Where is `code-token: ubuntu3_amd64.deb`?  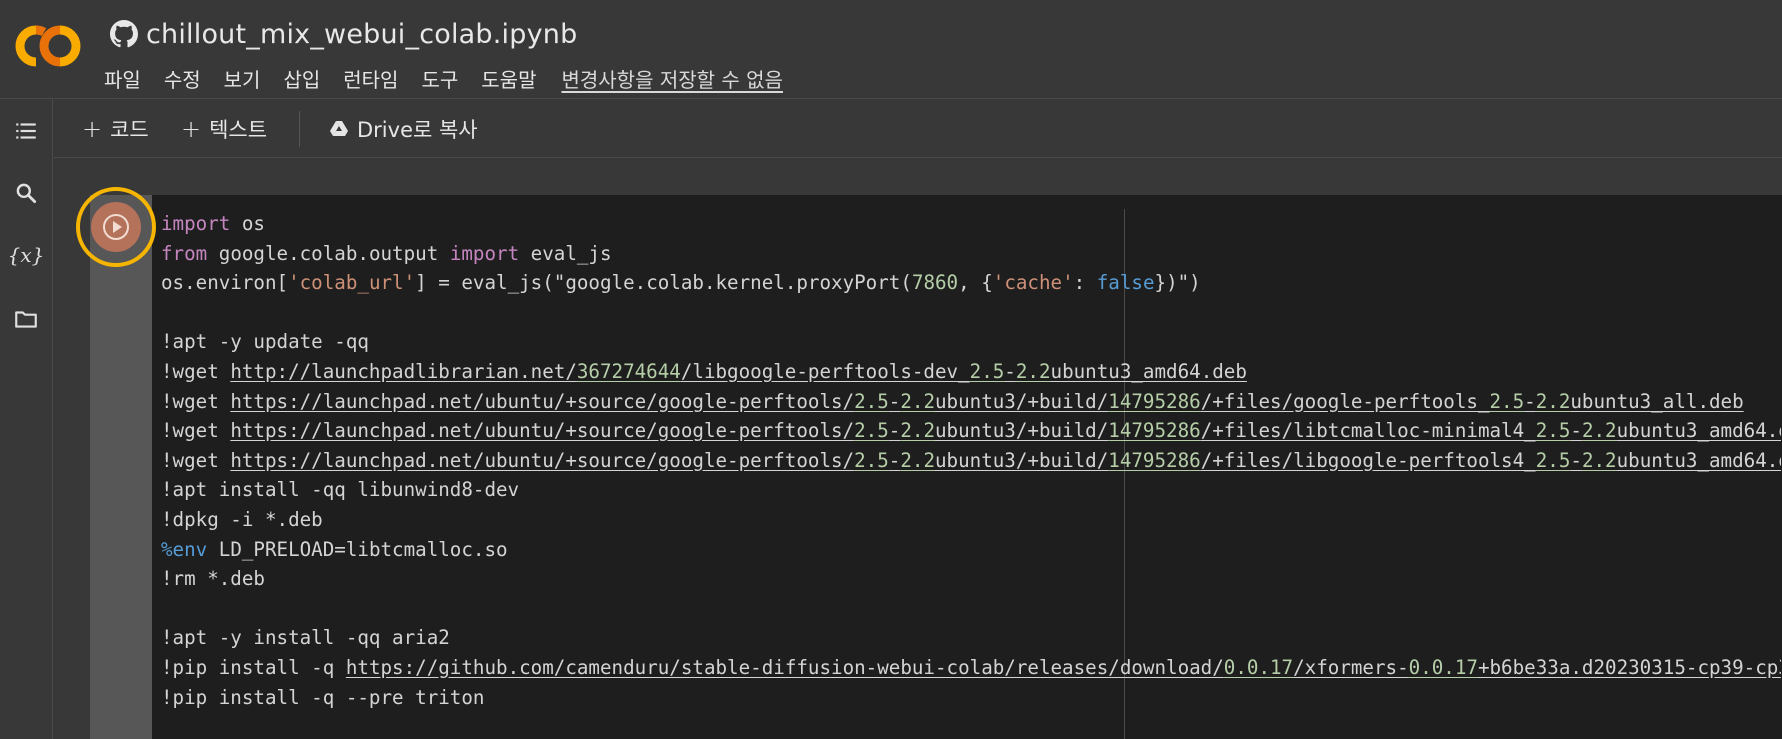
code-token: ubuntu3_amd64.deb is located at coordinates (1698, 460).